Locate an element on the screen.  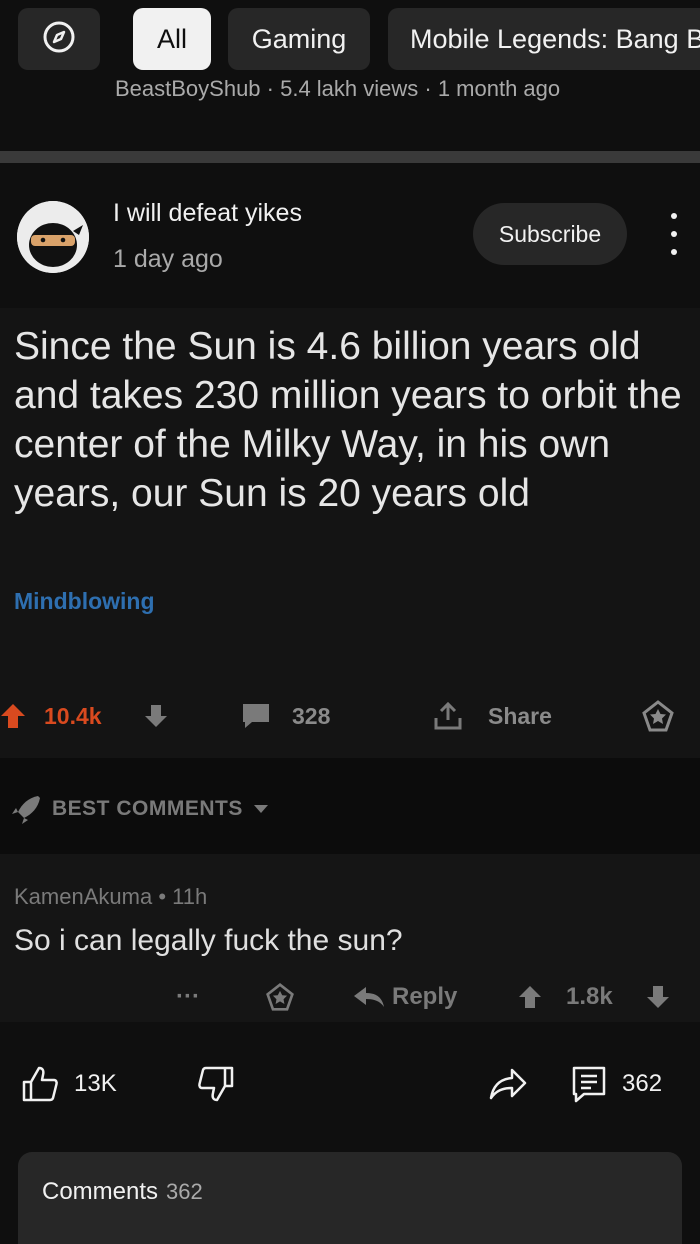
comment-count: 328 is located at coordinates (311, 715).